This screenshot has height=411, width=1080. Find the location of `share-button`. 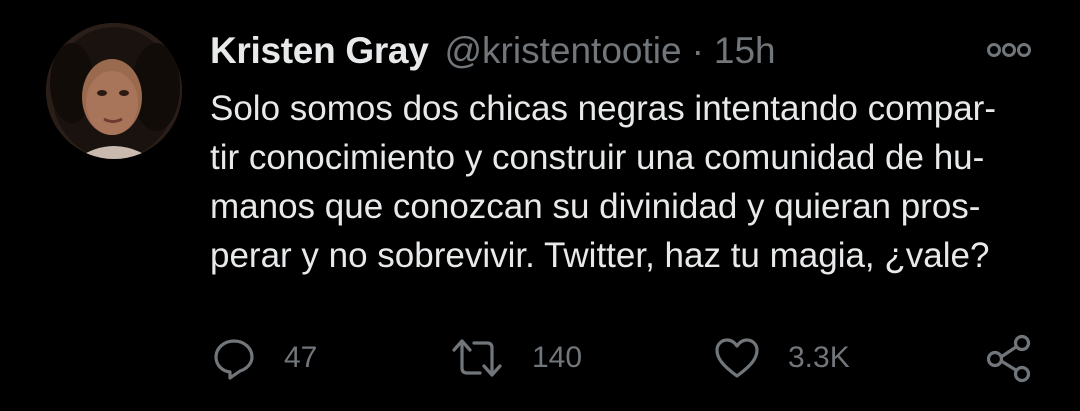

share-button is located at coordinates (1009, 358).